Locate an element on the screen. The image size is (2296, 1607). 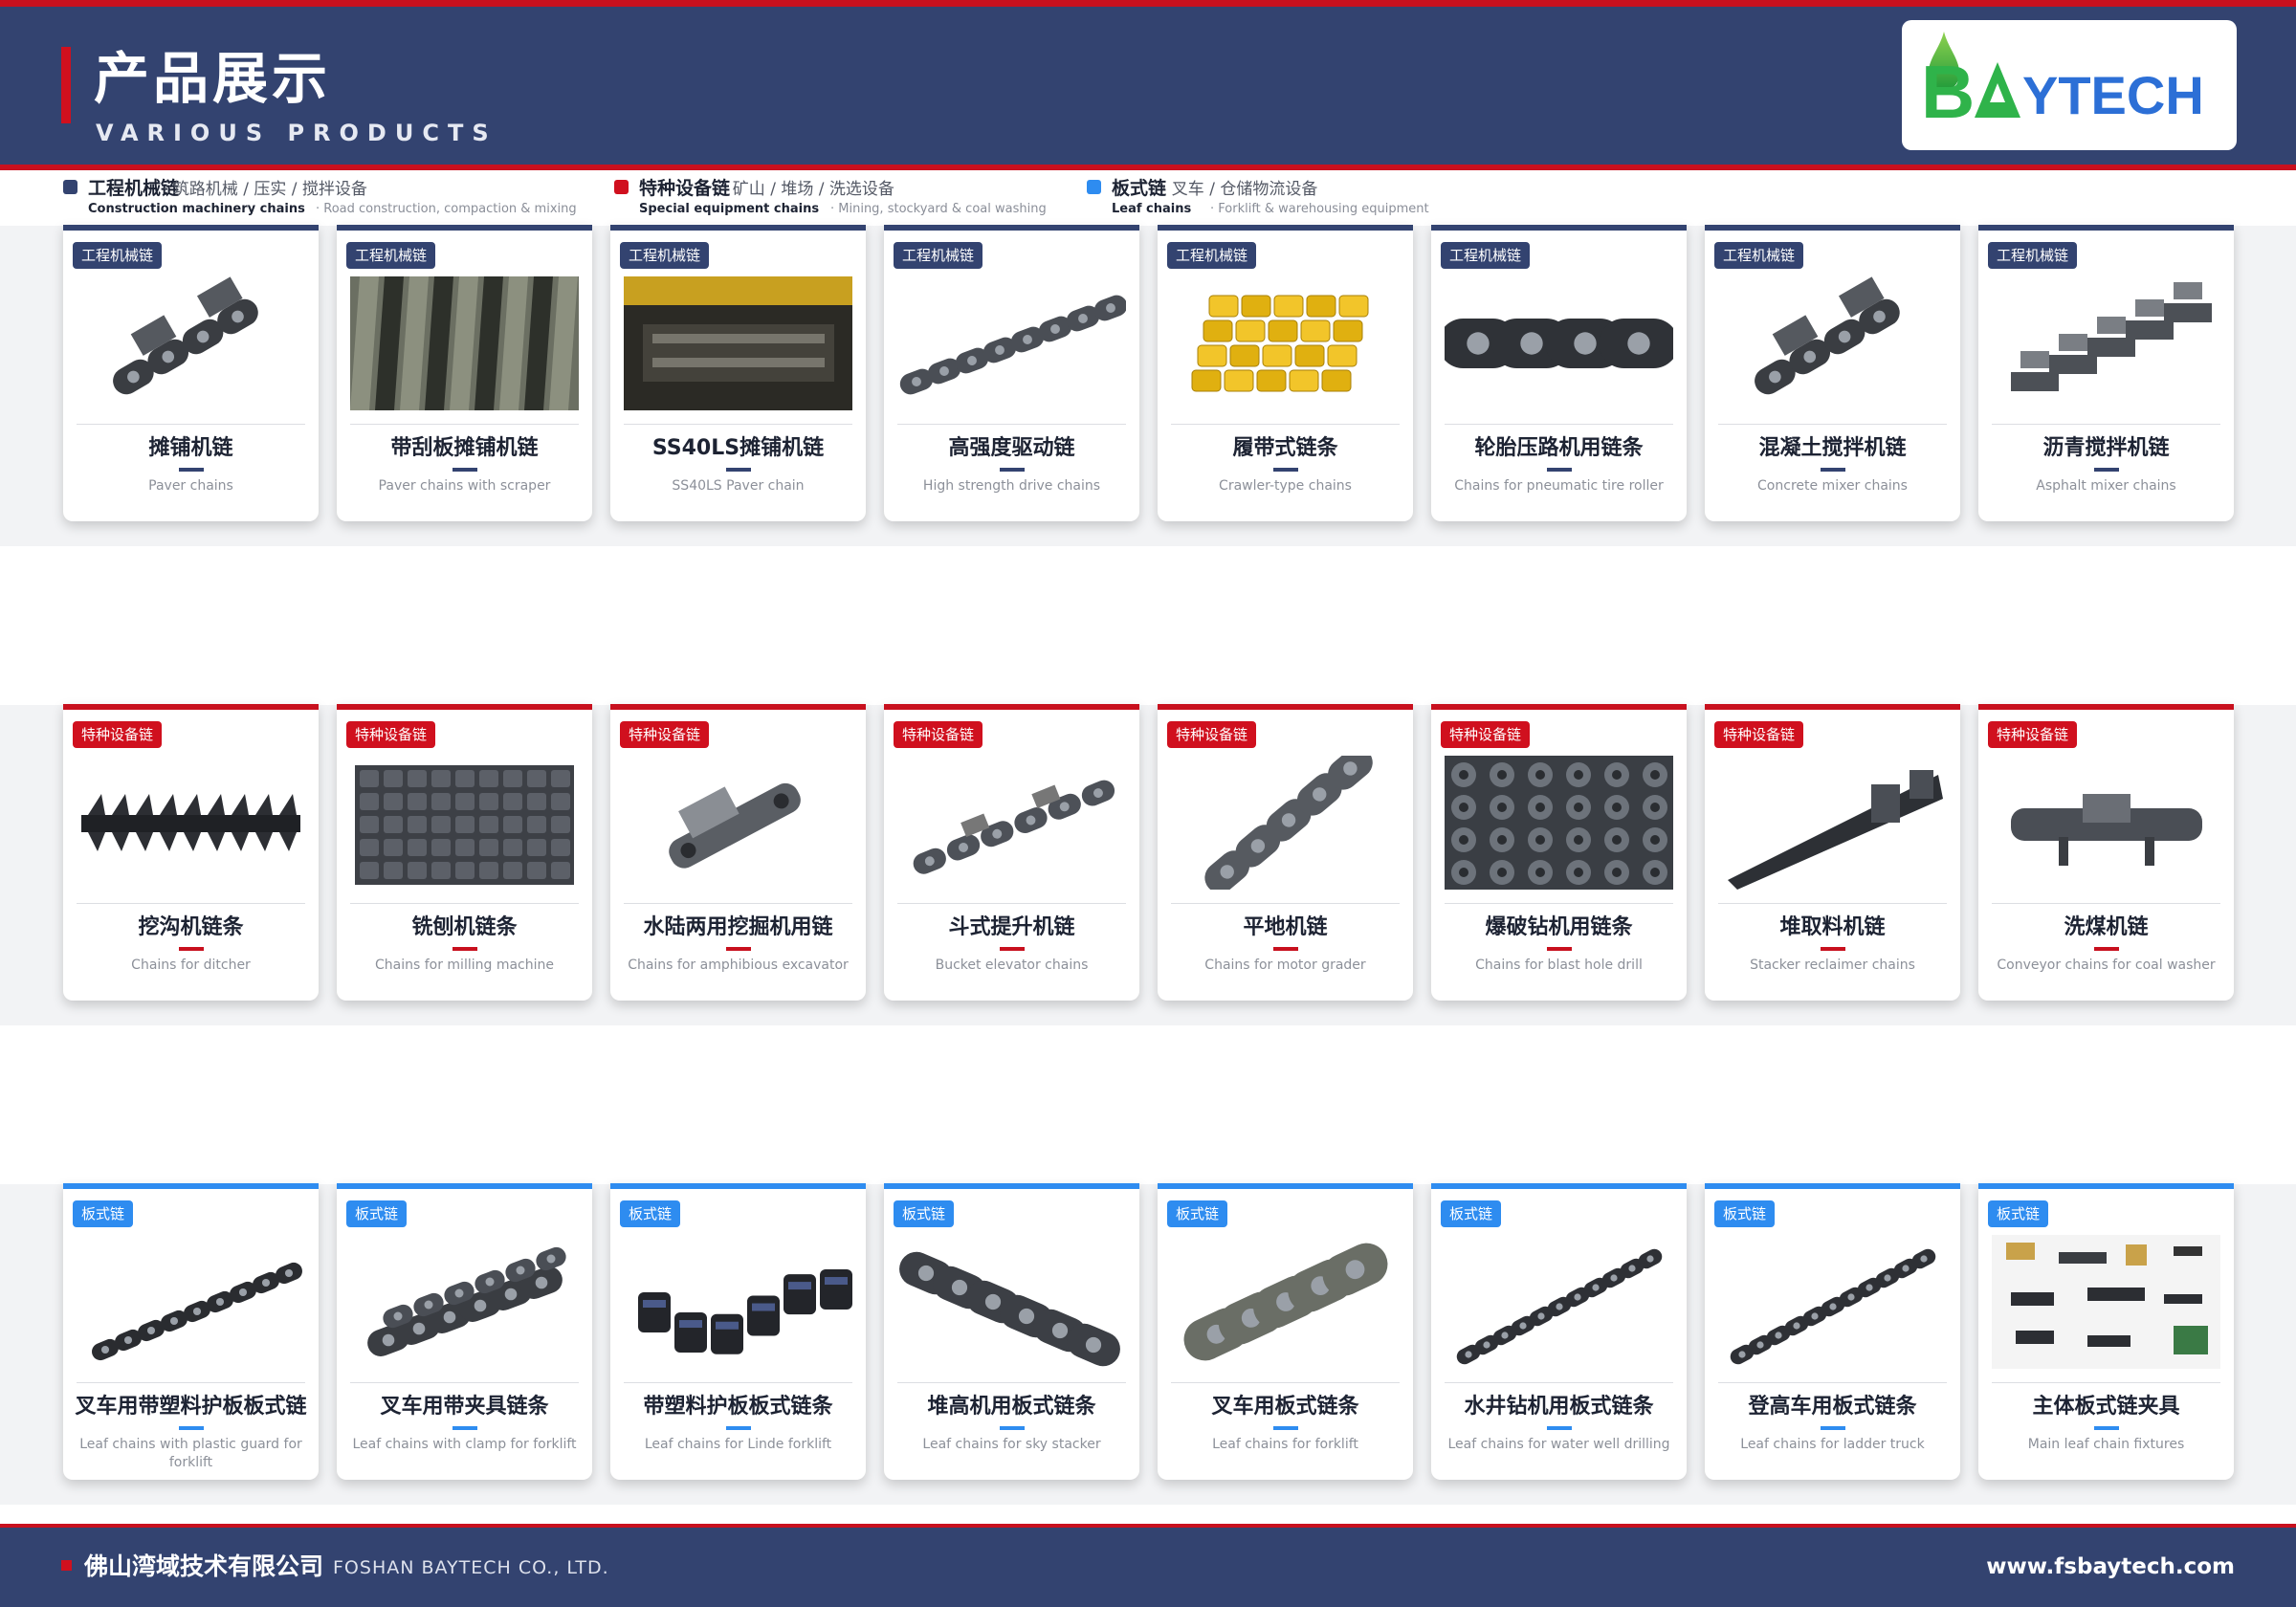
product-name: 平地机链 is located at coordinates (1285, 927).